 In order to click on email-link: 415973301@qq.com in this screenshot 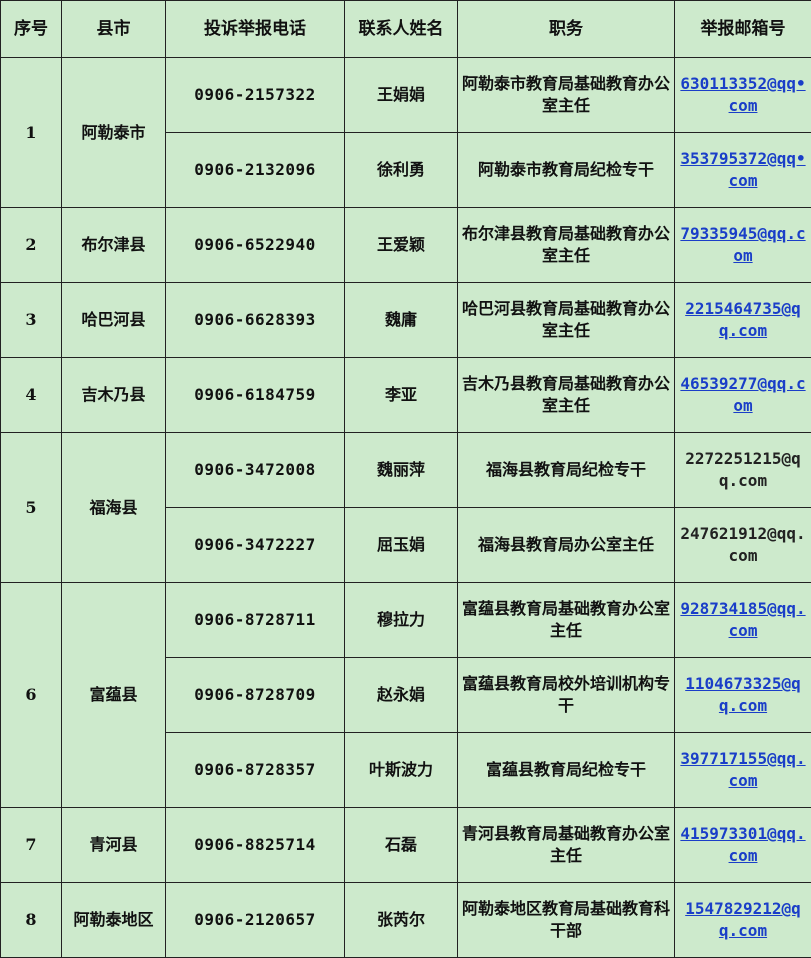, I will do `click(742, 844)`.